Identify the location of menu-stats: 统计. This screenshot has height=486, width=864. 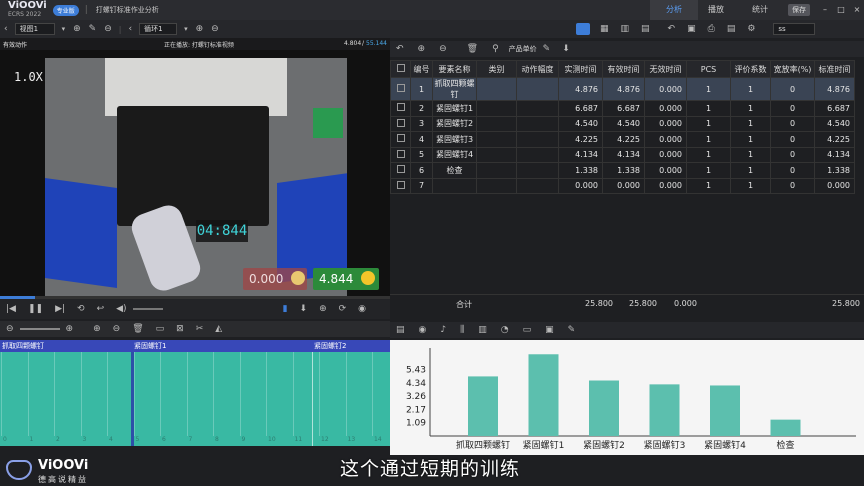
(760, 10).